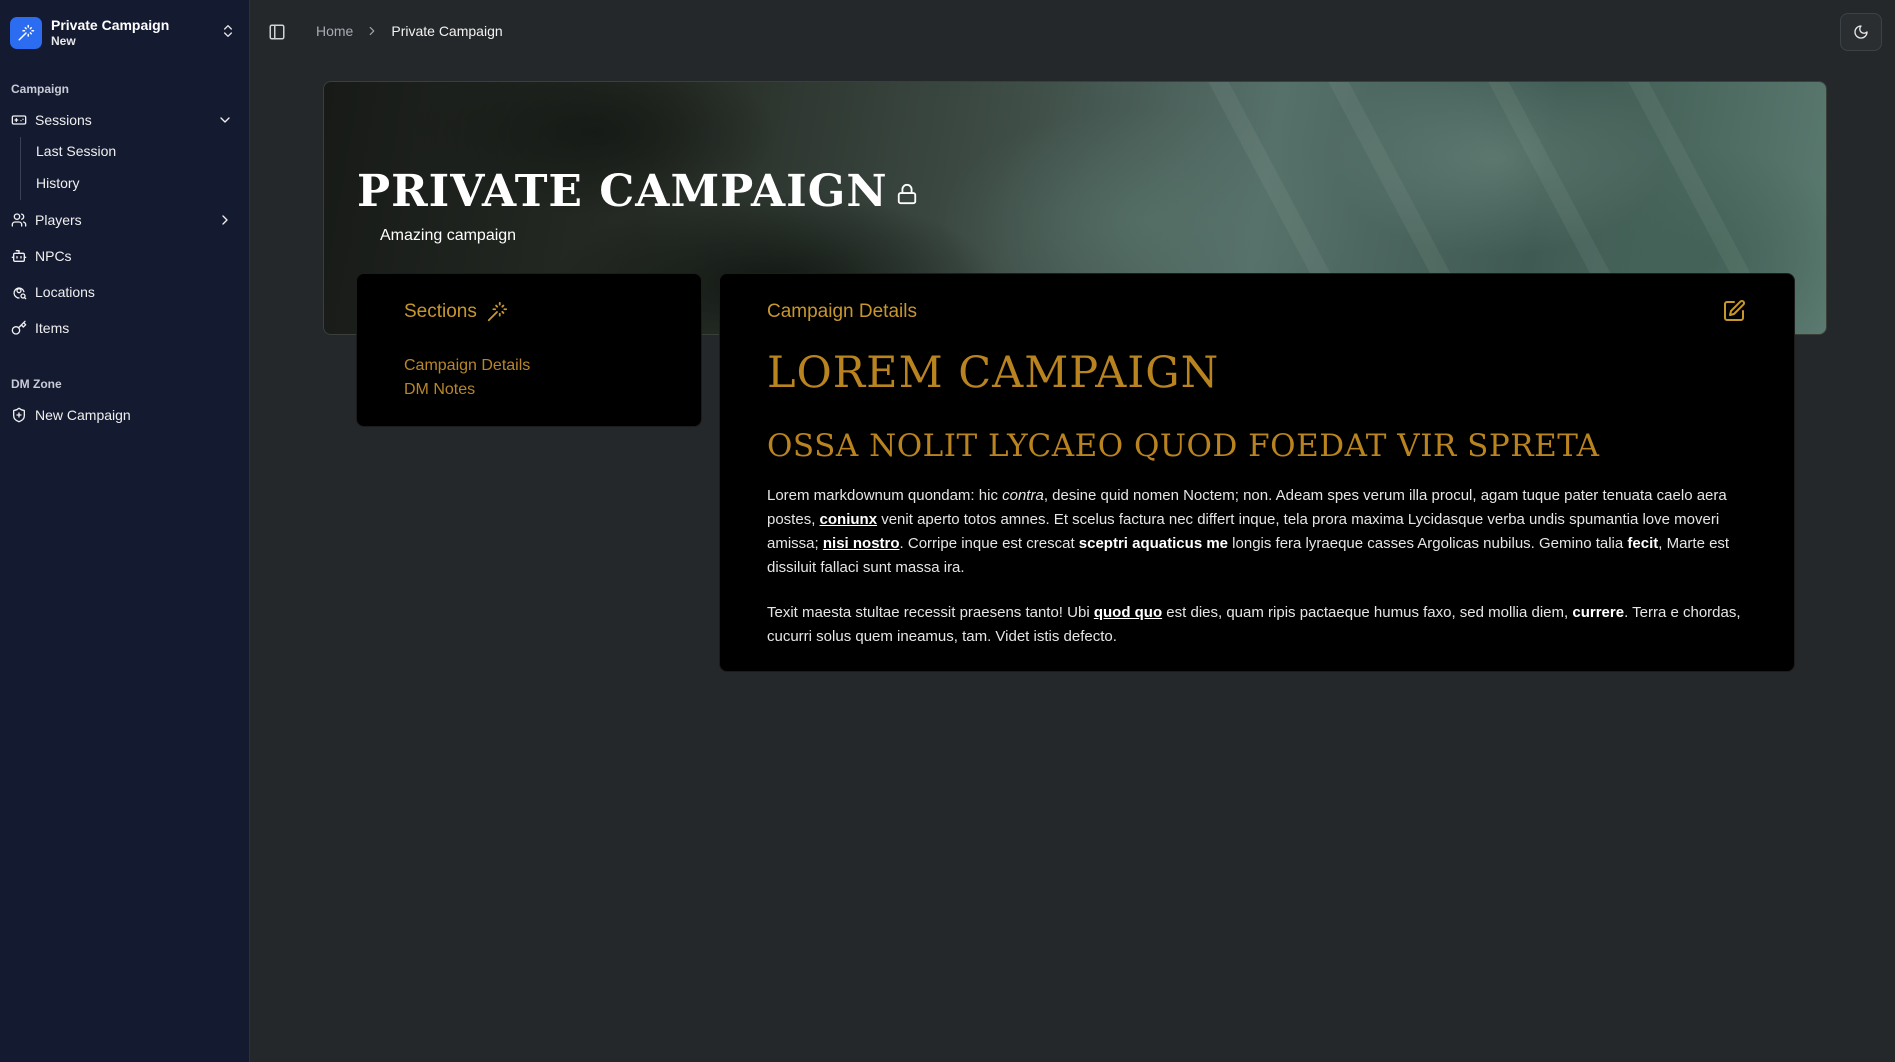 The height and width of the screenshot is (1062, 1895). I want to click on page-subtitle: Amazing campaign, so click(448, 235).